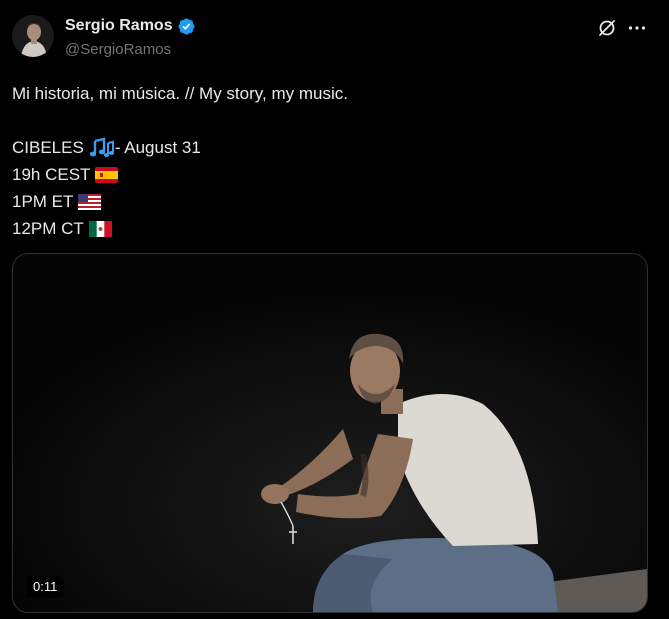 This screenshot has width=669, height=619. What do you see at coordinates (186, 26) in the screenshot?
I see `verified-badge-icon` at bounding box center [186, 26].